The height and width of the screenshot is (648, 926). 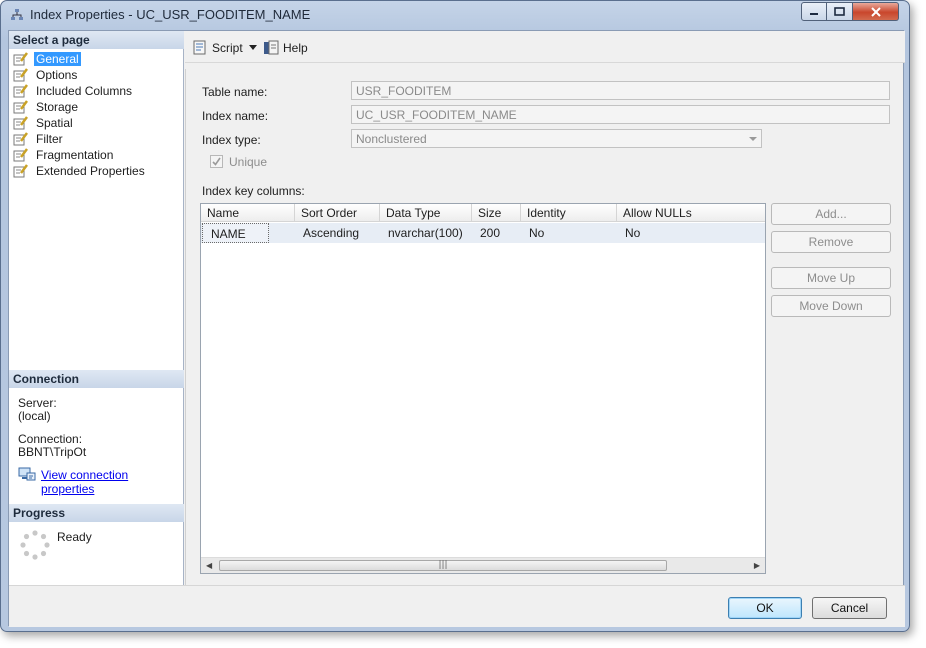 I want to click on title-bar: Index Properties - UC_USR_FOODITEM_NAME, so click(x=455, y=15).